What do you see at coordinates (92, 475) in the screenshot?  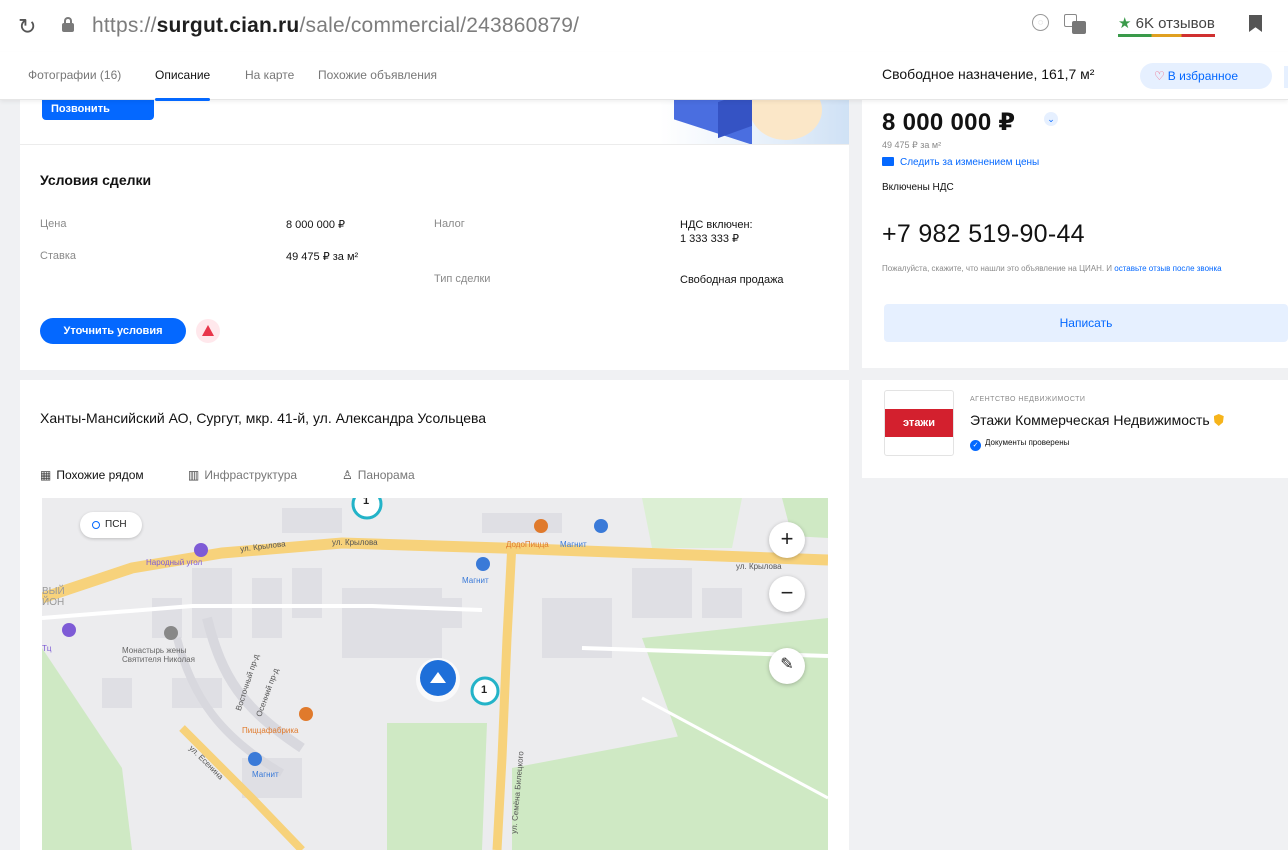 I see `map-tab-similar-nearby: ▦ Похожие рядом` at bounding box center [92, 475].